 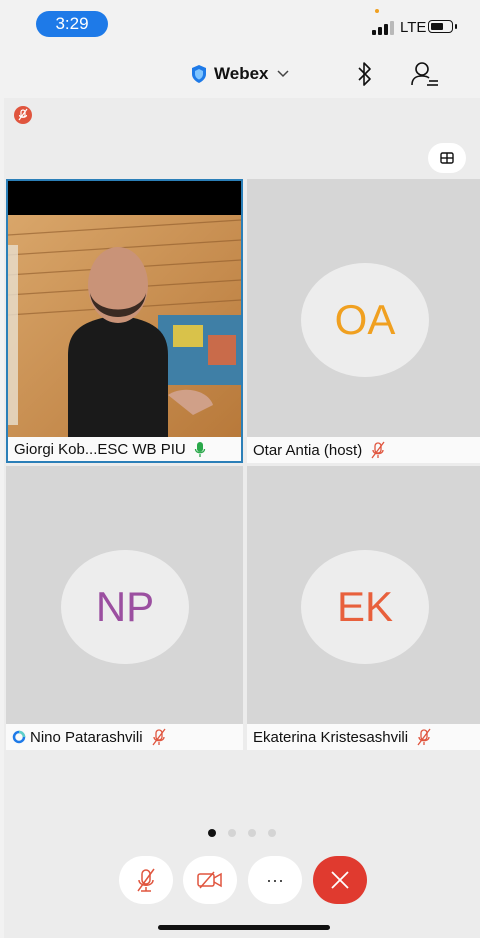 I want to click on home-indicator, so click(x=244, y=927).